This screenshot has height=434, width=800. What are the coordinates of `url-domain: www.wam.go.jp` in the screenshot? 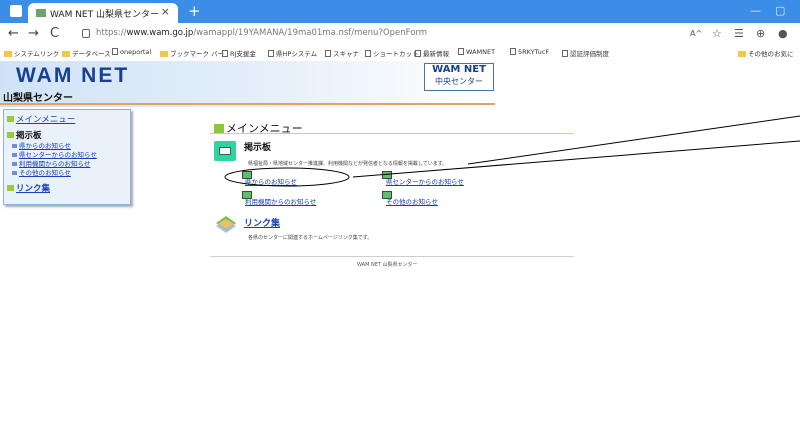 It's located at (160, 33).